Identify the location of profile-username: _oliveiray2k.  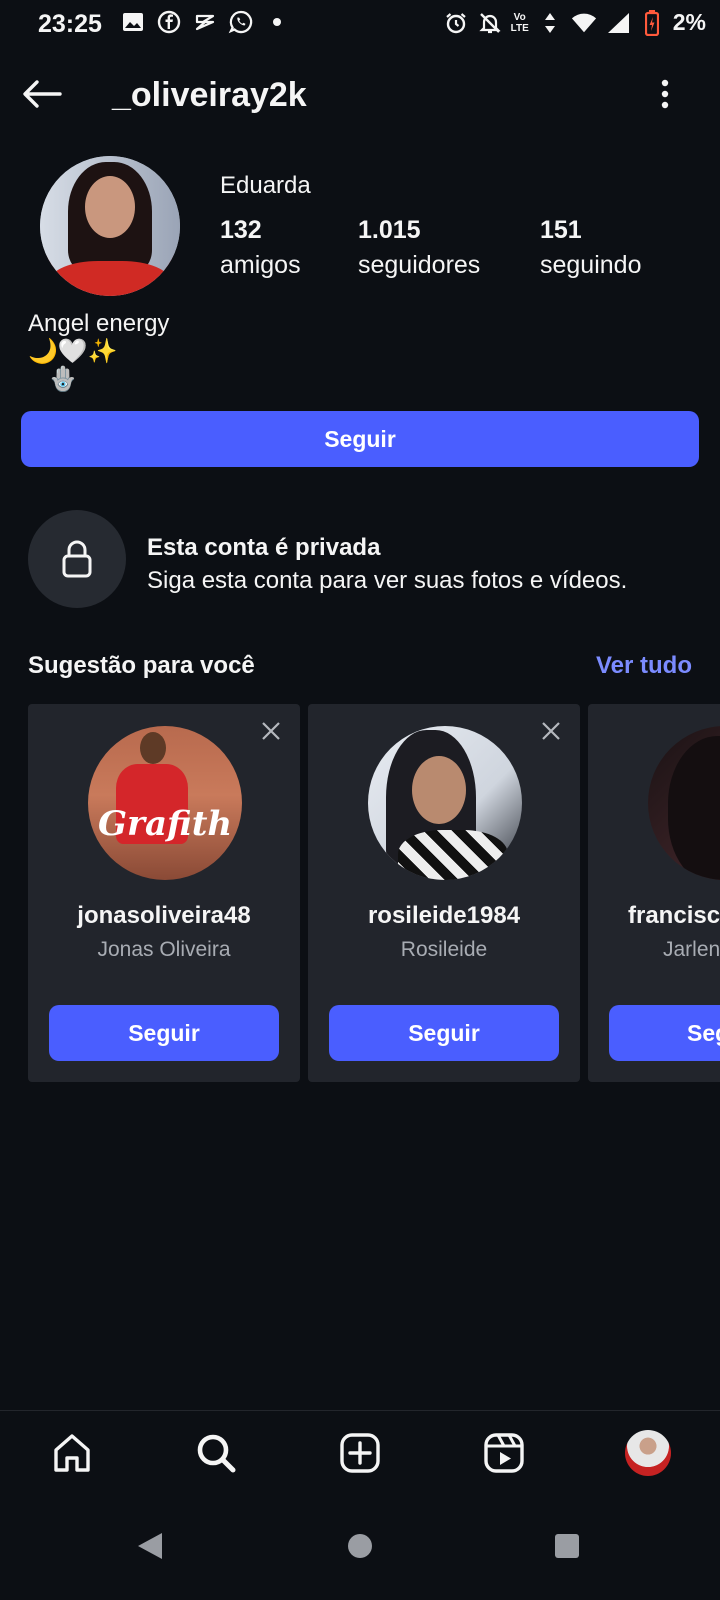
(209, 95).